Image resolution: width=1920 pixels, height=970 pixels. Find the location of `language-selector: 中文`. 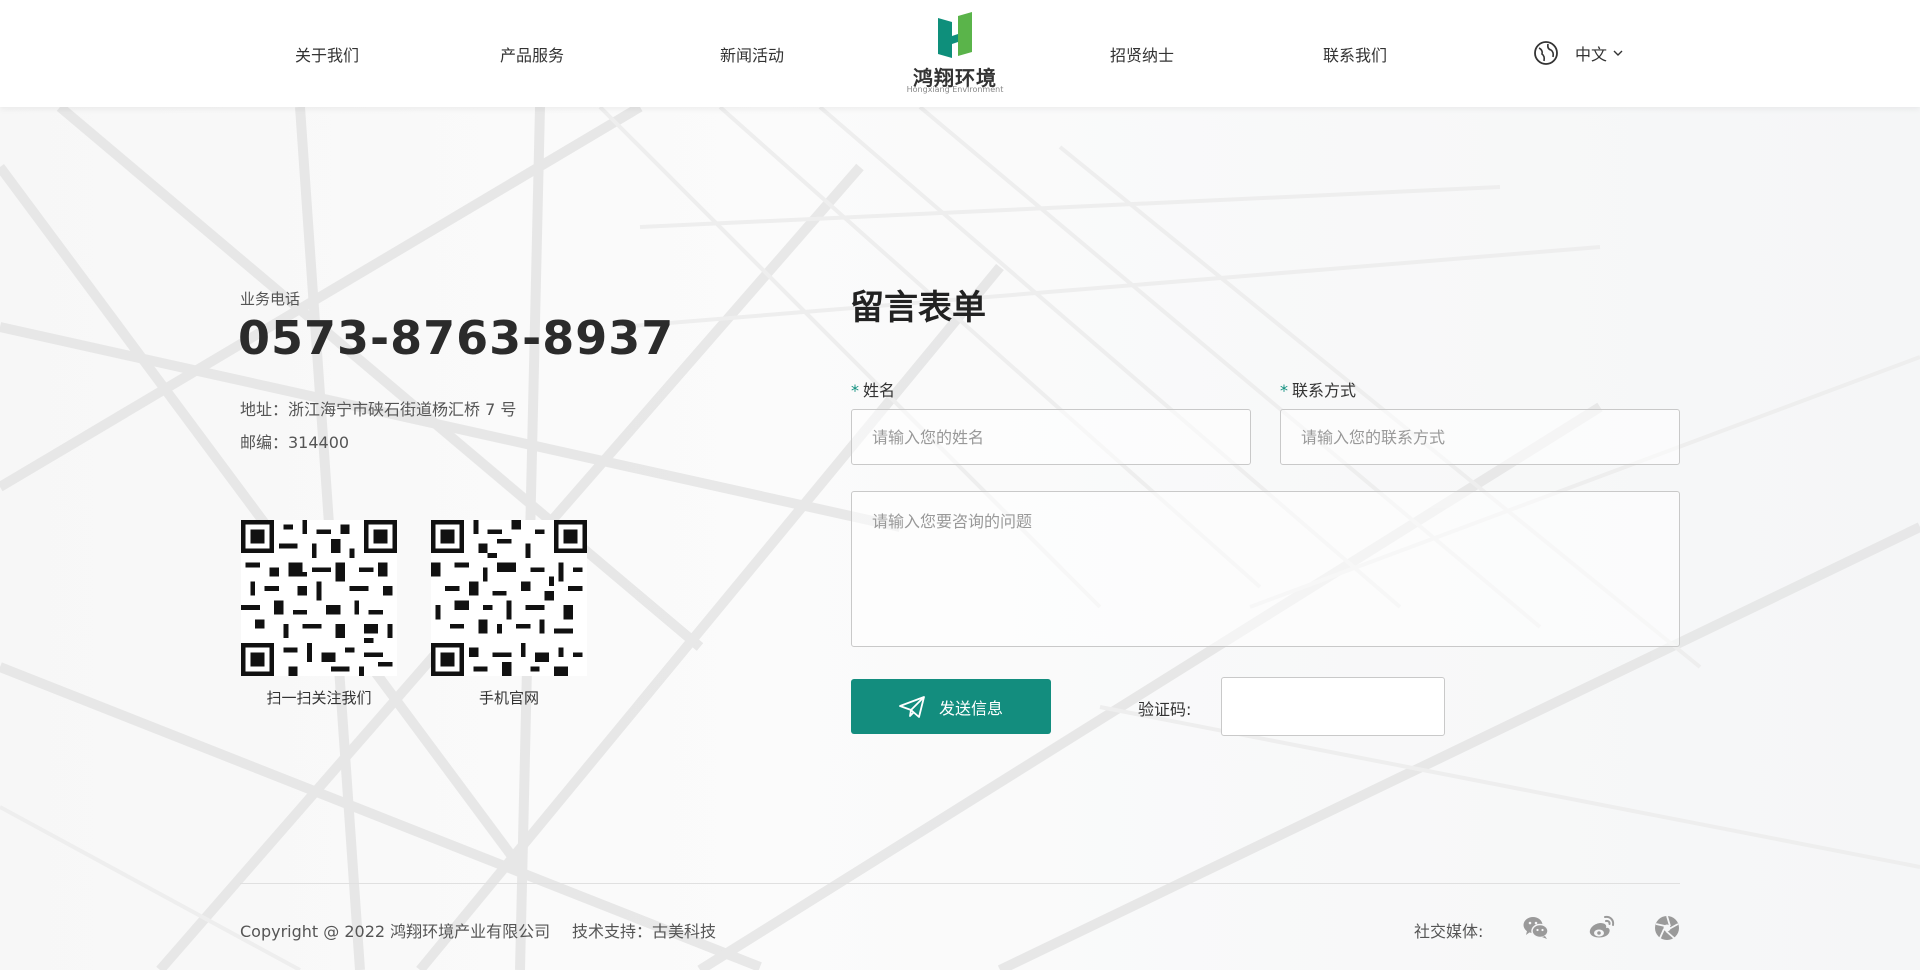

language-selector: 中文 is located at coordinates (1578, 53).